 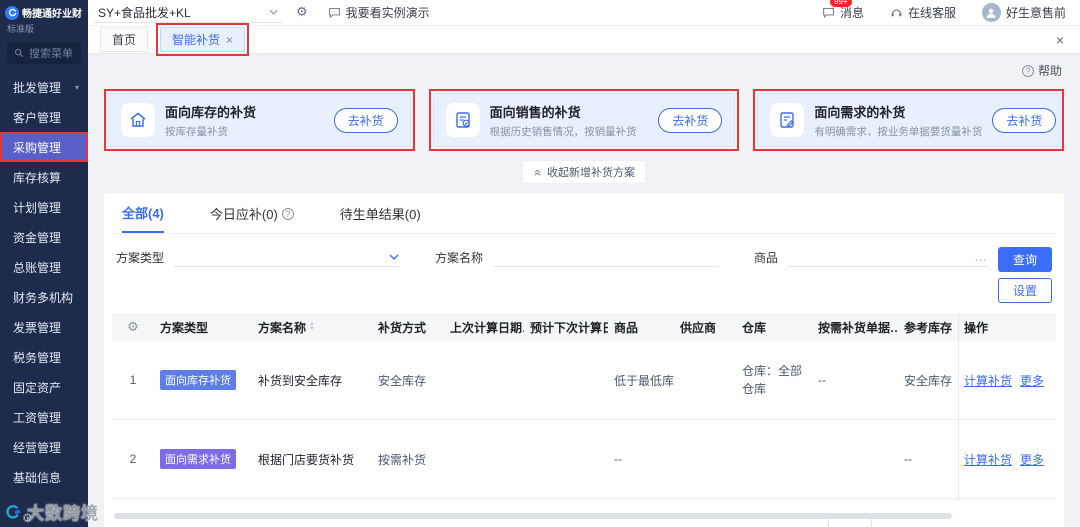 I want to click on sidebar-item-label: 固定资产, so click(x=37, y=387).